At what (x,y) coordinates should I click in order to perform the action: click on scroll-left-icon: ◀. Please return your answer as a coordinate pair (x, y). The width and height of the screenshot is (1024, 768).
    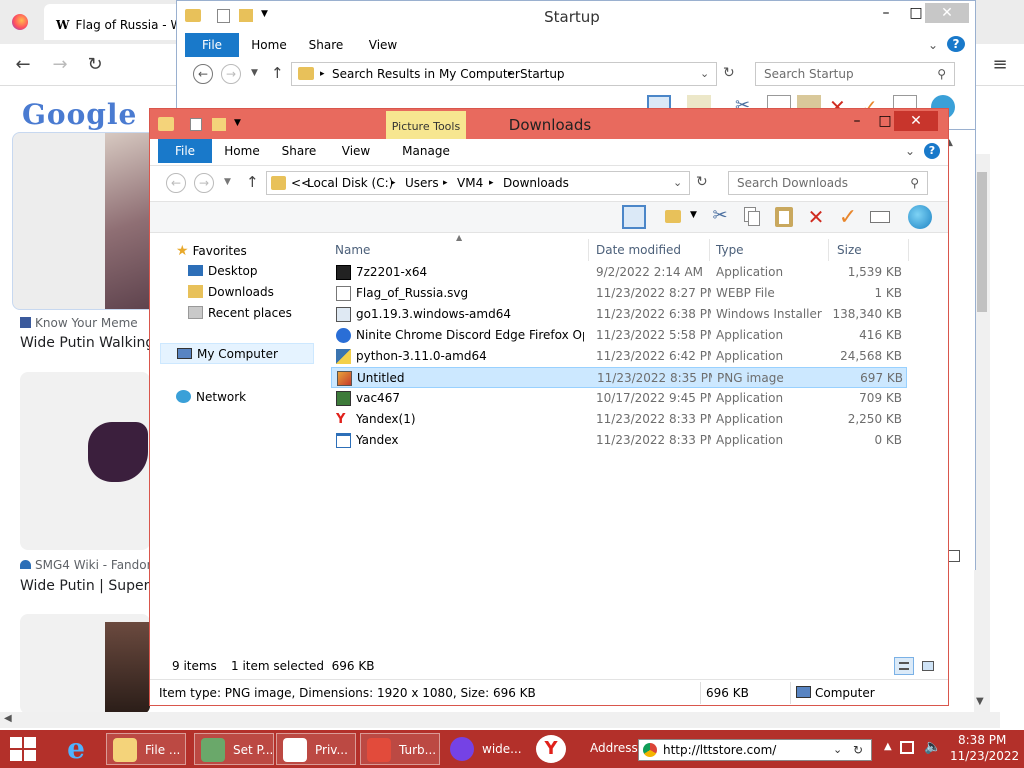
    Looking at the image, I should click on (8, 718).